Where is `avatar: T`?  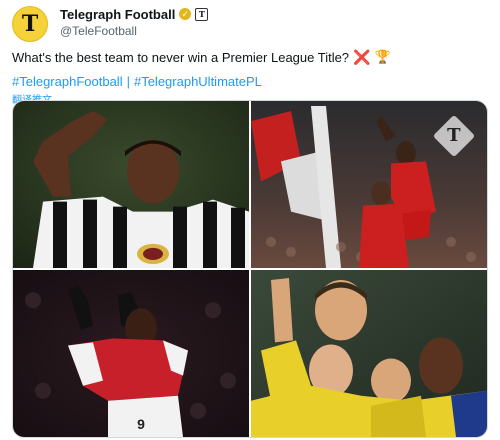
avatar: T is located at coordinates (30, 24).